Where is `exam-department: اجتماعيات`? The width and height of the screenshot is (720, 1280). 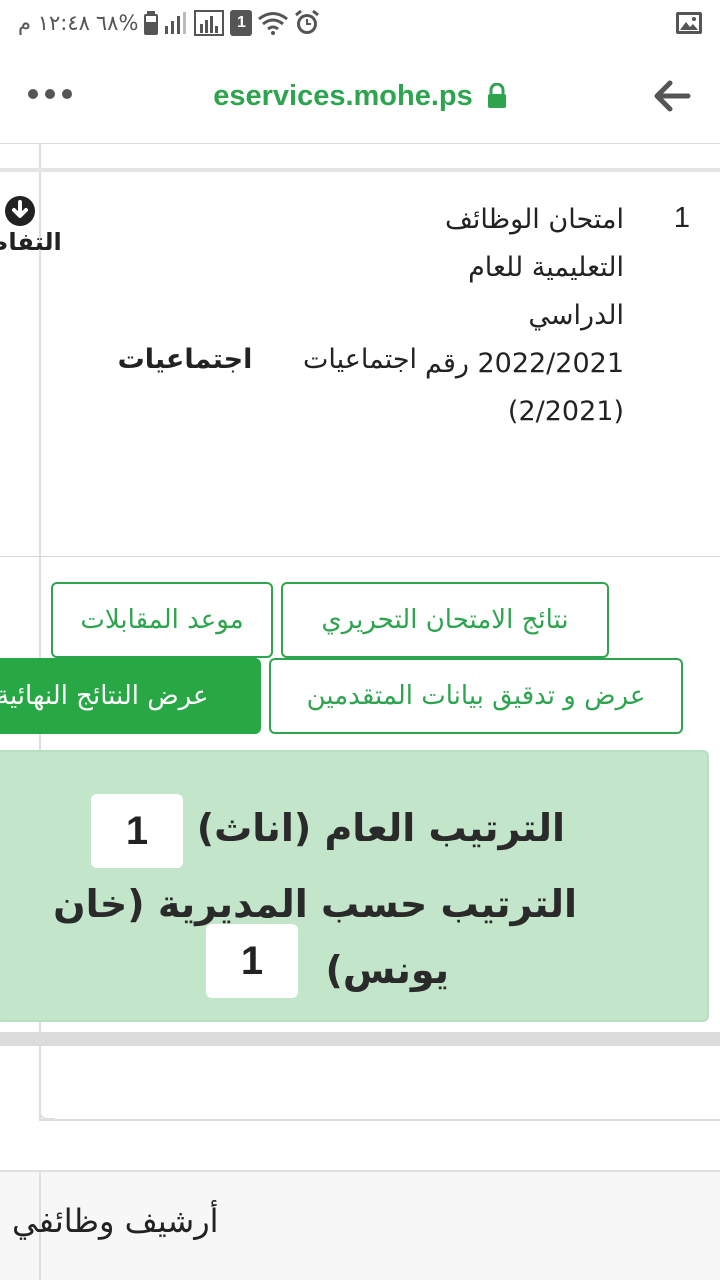 exam-department: اجتماعيات is located at coordinates (360, 359).